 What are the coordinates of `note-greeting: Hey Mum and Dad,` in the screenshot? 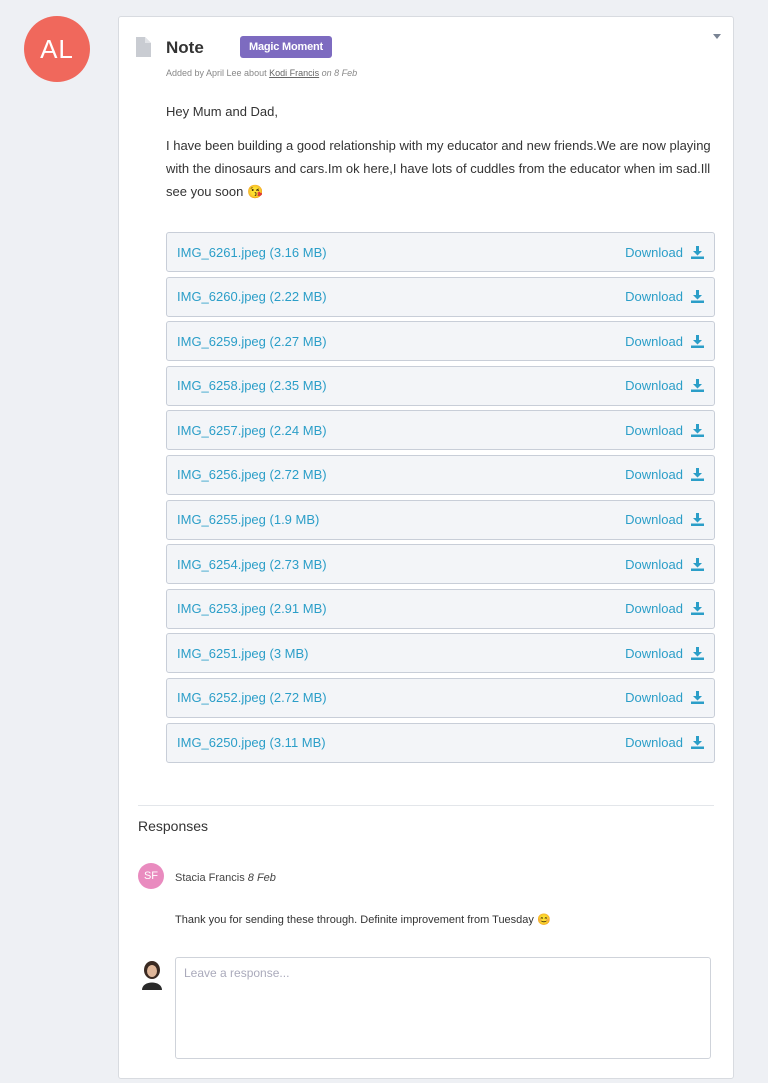 It's located at (222, 111).